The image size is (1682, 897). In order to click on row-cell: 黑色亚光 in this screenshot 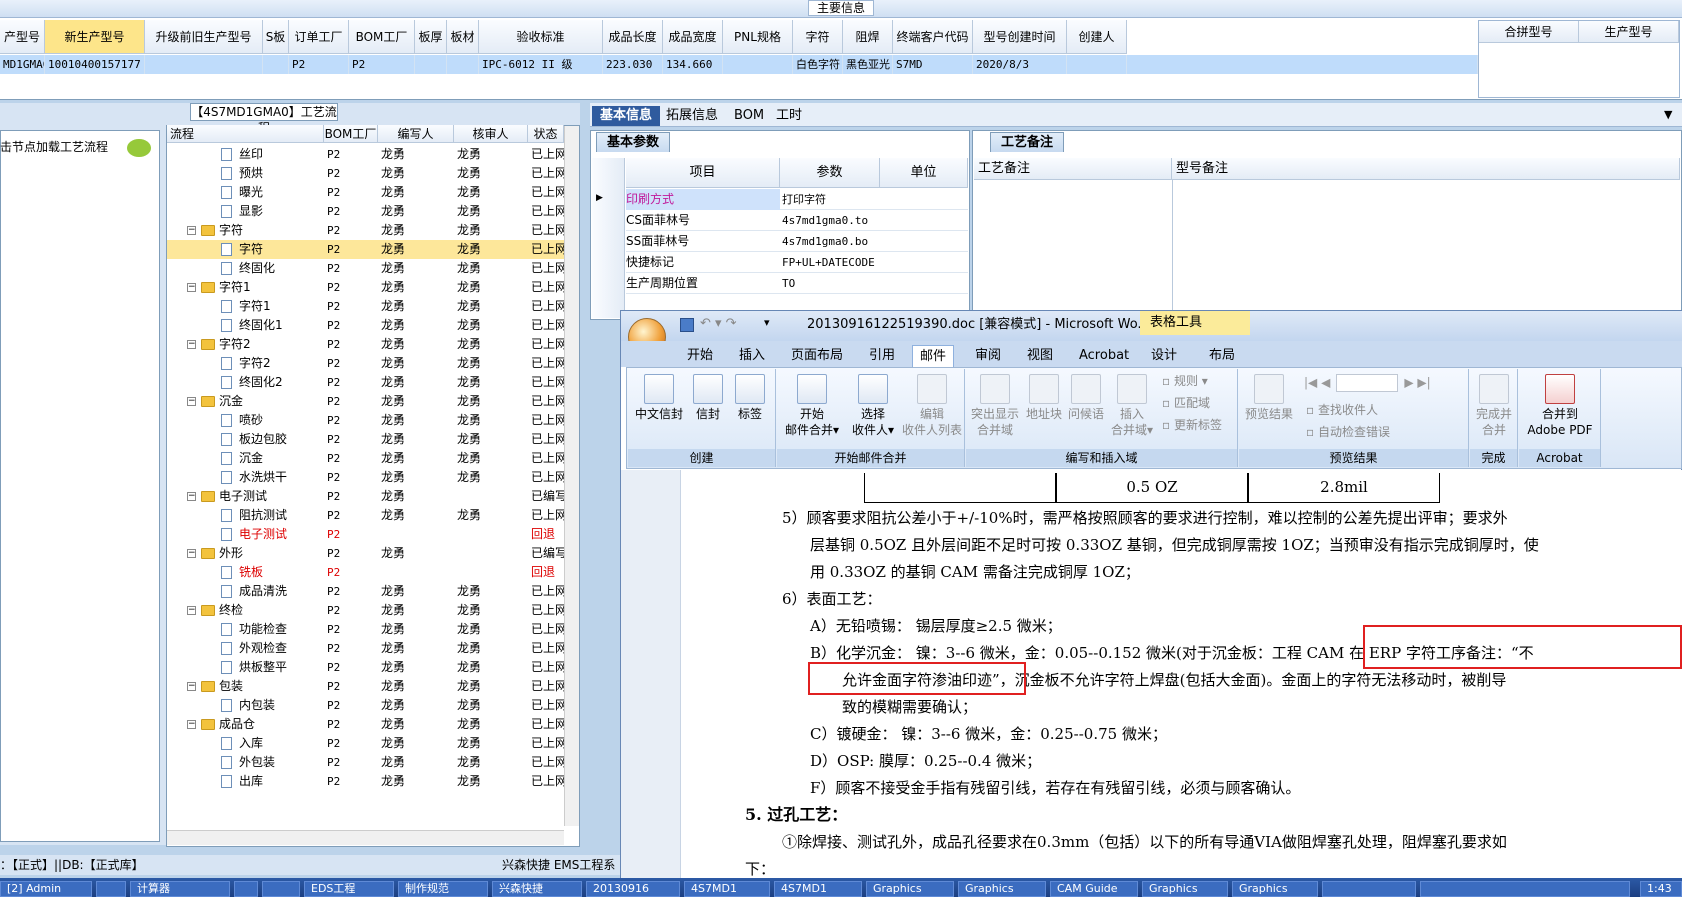, I will do `click(868, 64)`.